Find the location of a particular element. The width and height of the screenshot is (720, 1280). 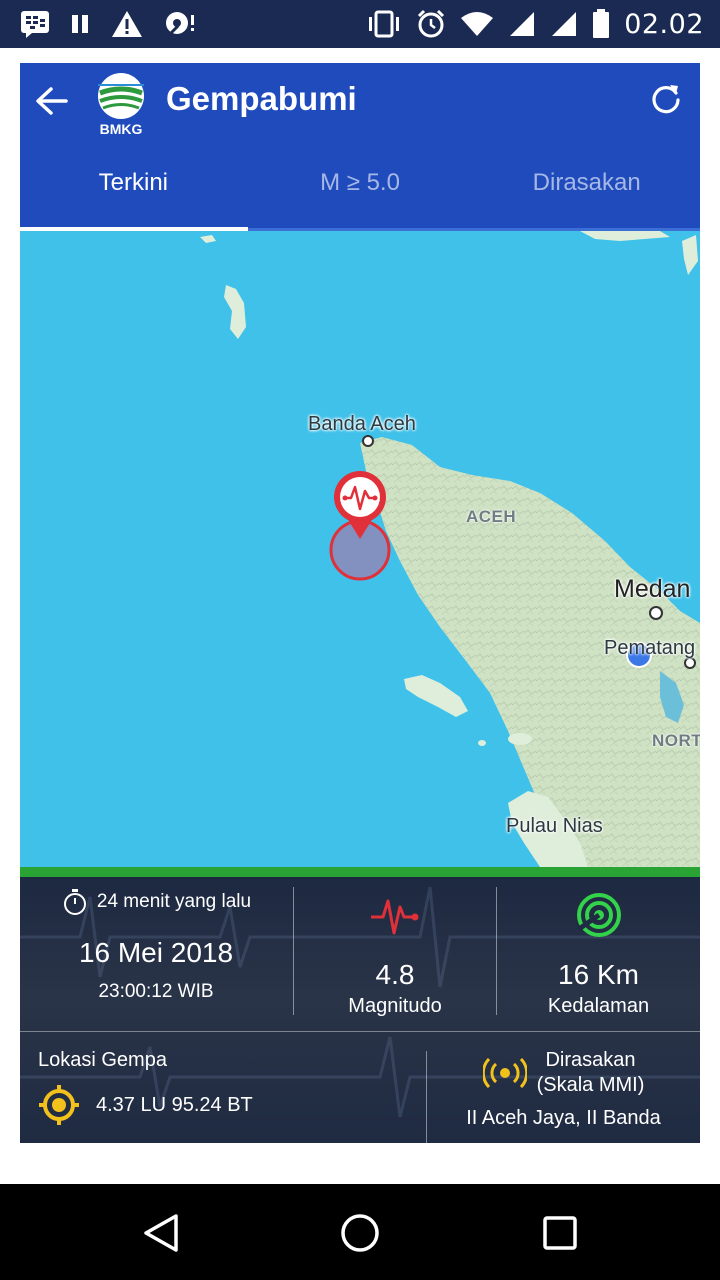

seismograph-icon is located at coordinates (395, 917).